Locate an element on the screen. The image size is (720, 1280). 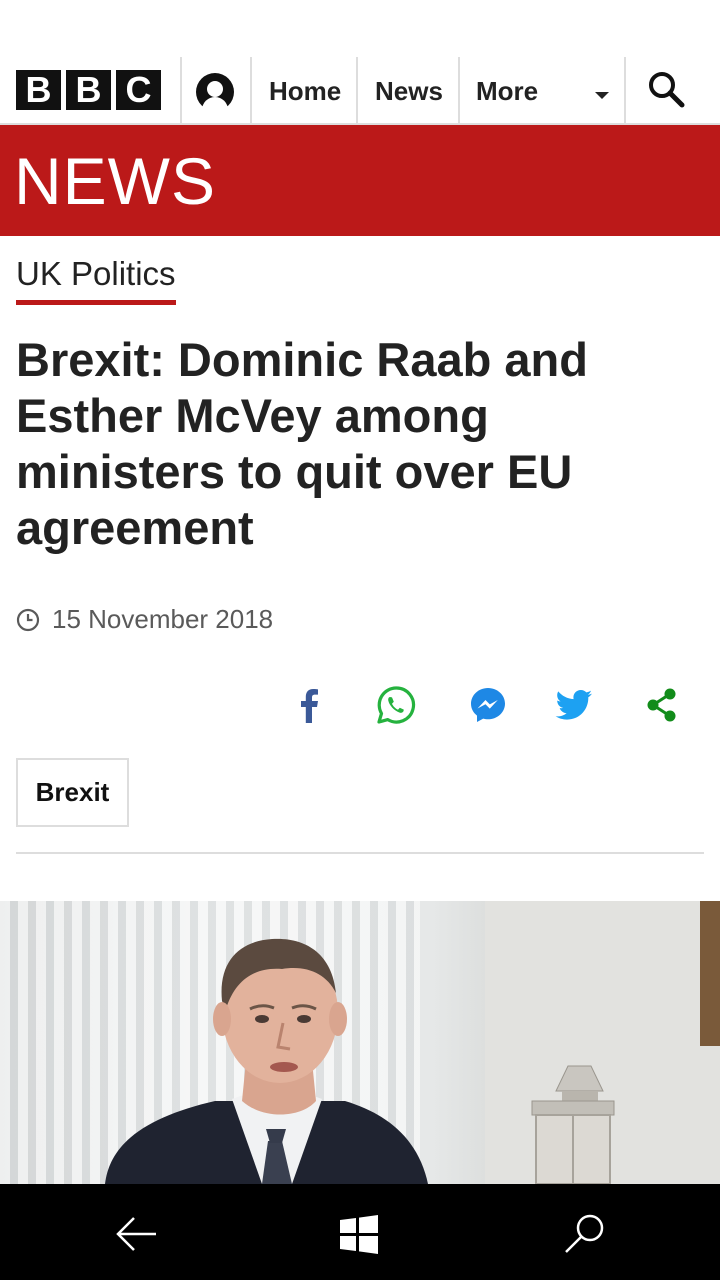
share-icon is located at coordinates (662, 705).